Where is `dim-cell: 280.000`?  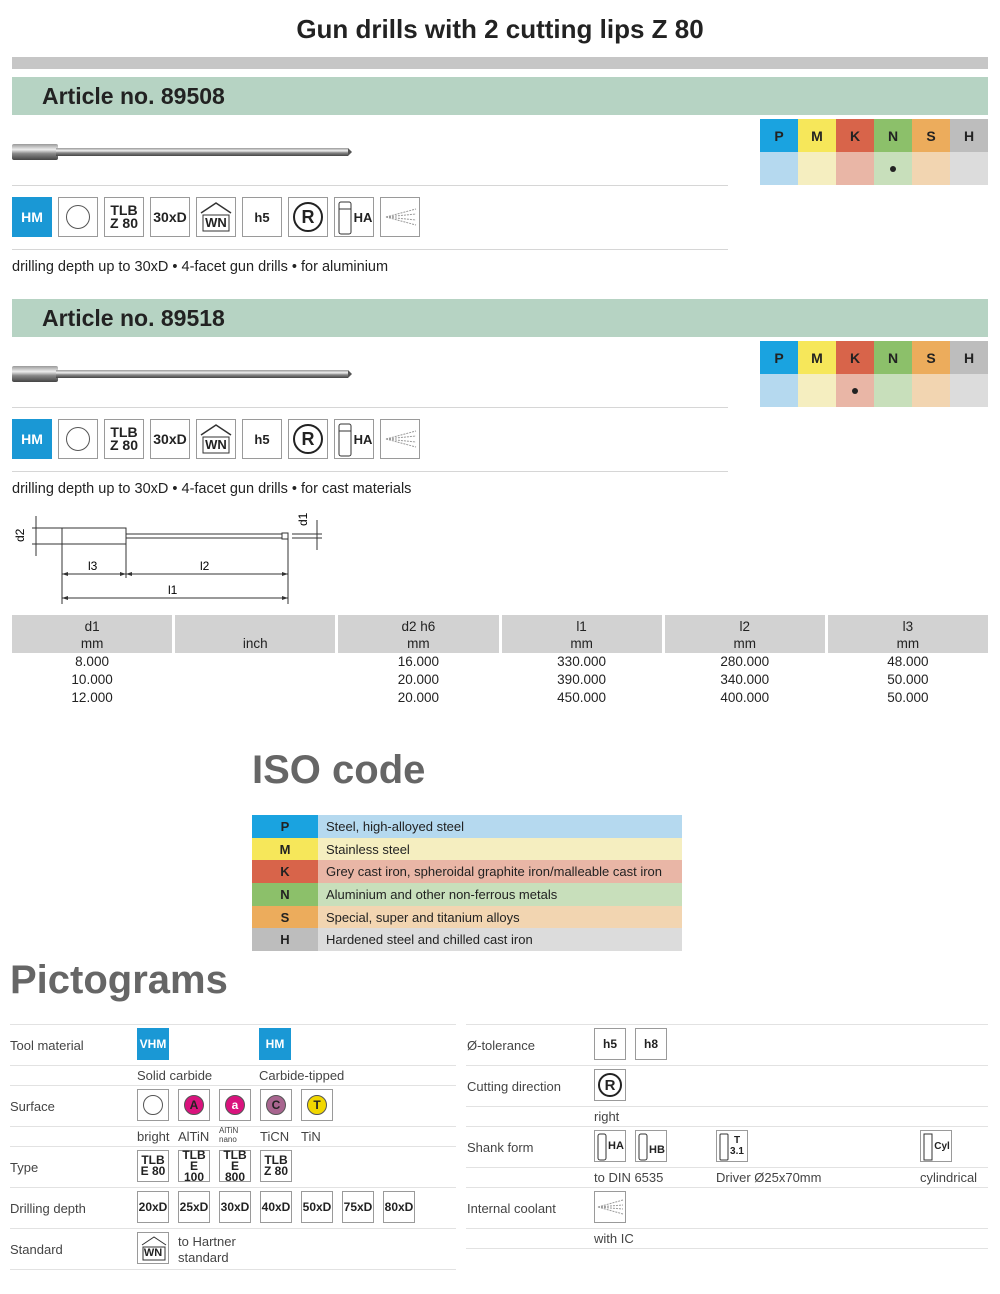
dim-cell: 280.000 is located at coordinates (745, 661).